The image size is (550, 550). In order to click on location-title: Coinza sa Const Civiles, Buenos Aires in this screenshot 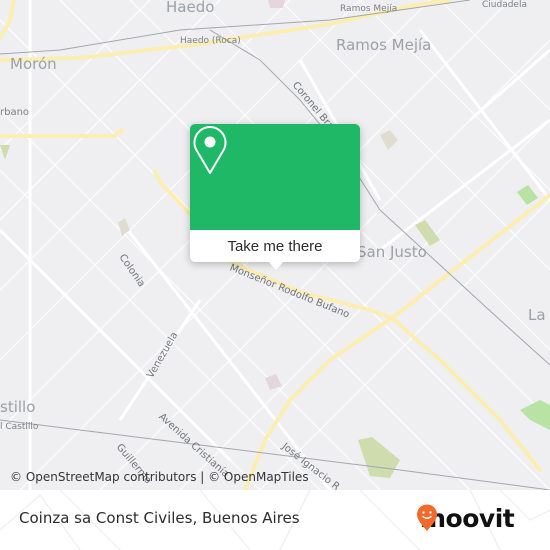, I will do `click(159, 518)`.